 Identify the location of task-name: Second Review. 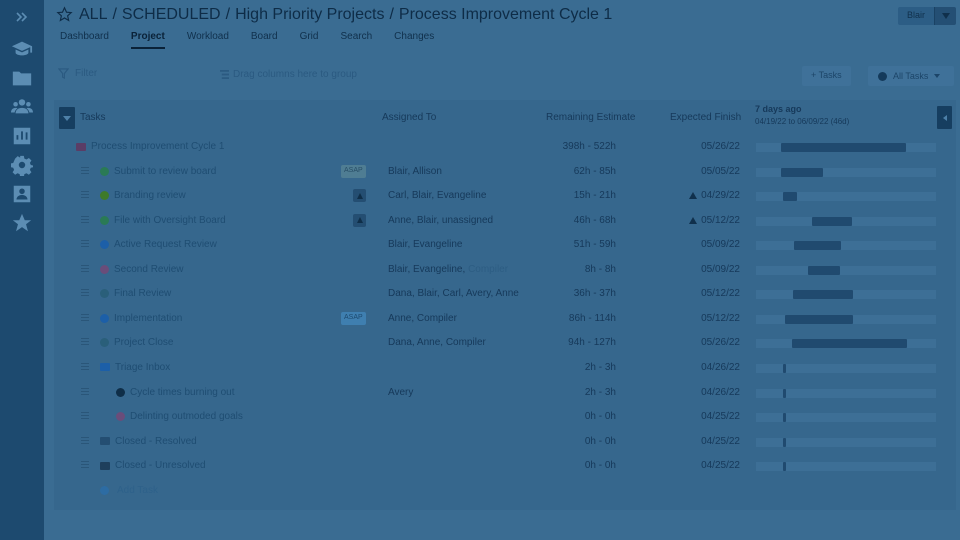
(141, 269).